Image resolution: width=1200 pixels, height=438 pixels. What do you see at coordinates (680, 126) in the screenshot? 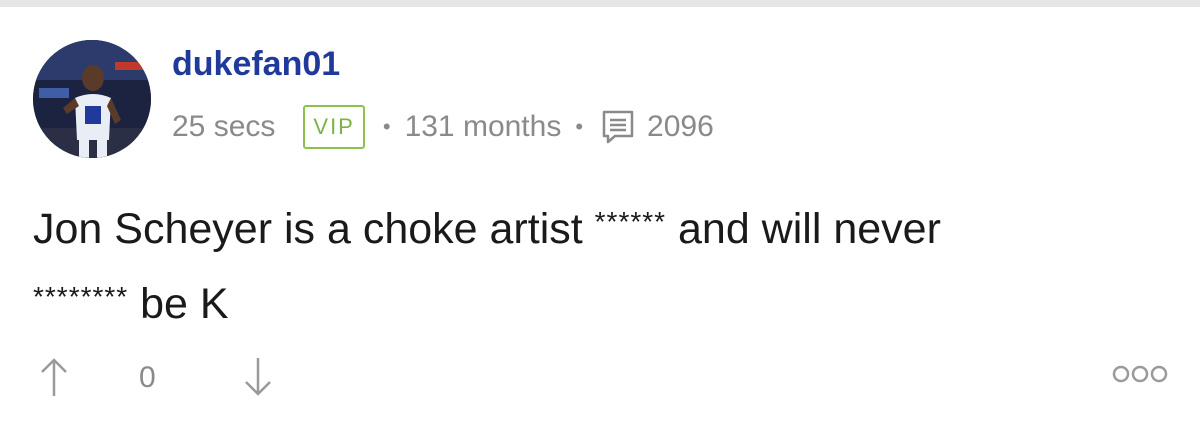
I see `post-count: 2096` at bounding box center [680, 126].